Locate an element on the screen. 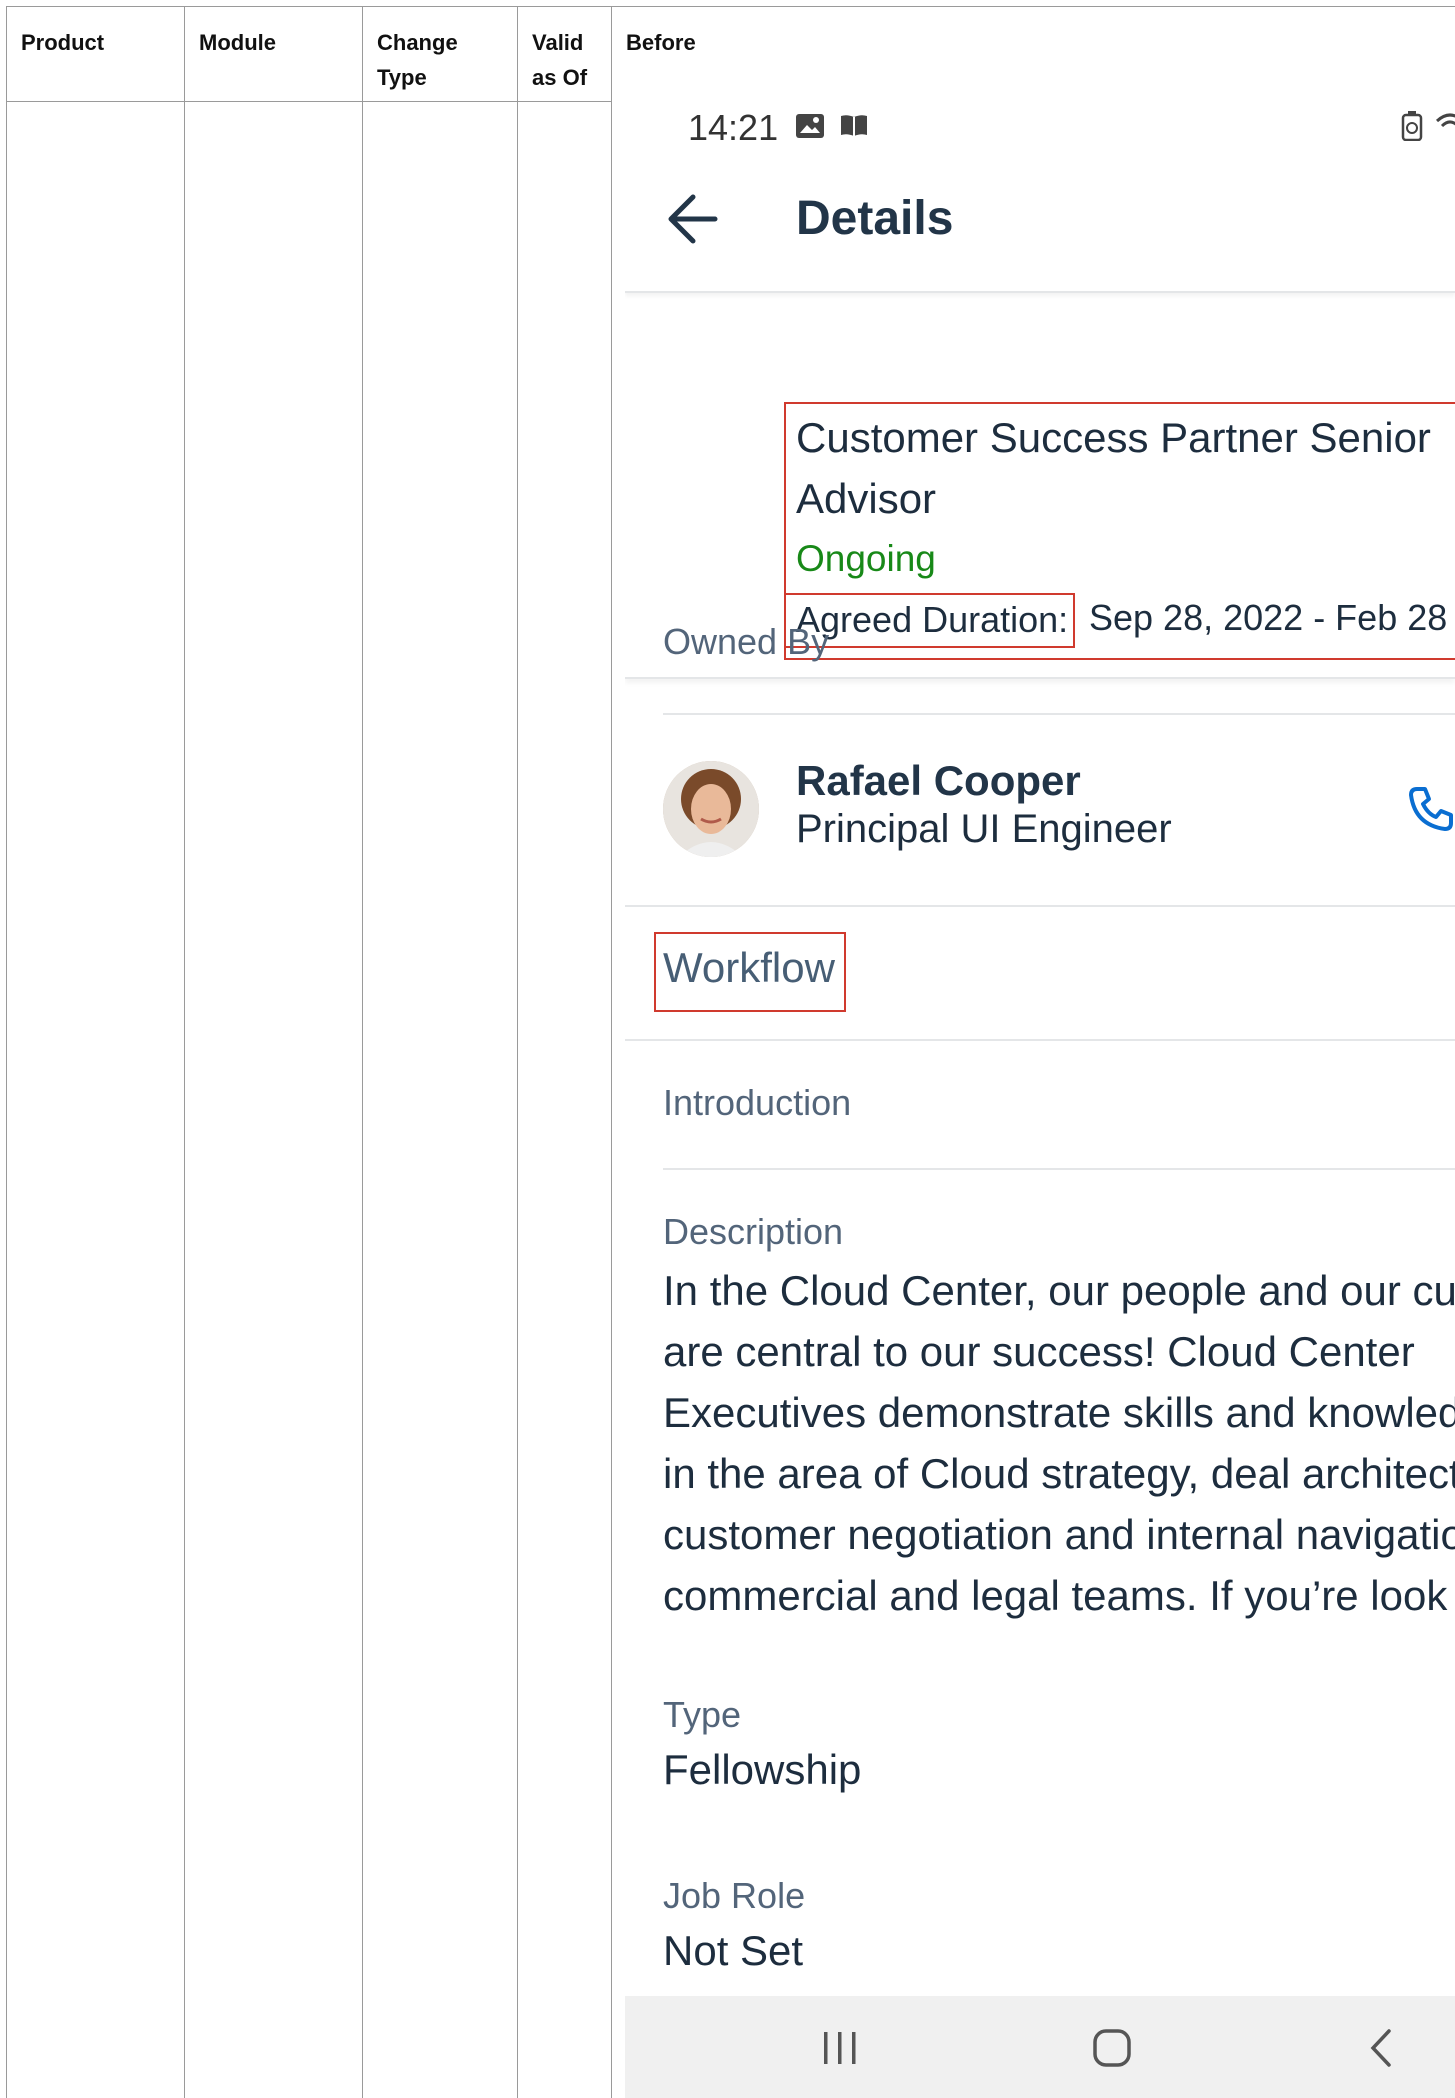  header-module: Module is located at coordinates (237, 42).